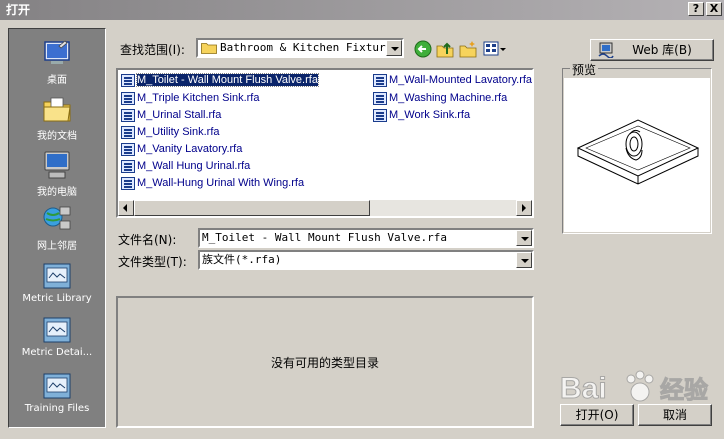  Describe the element at coordinates (57, 109) in the screenshot. I see `my-documents-icon` at that location.